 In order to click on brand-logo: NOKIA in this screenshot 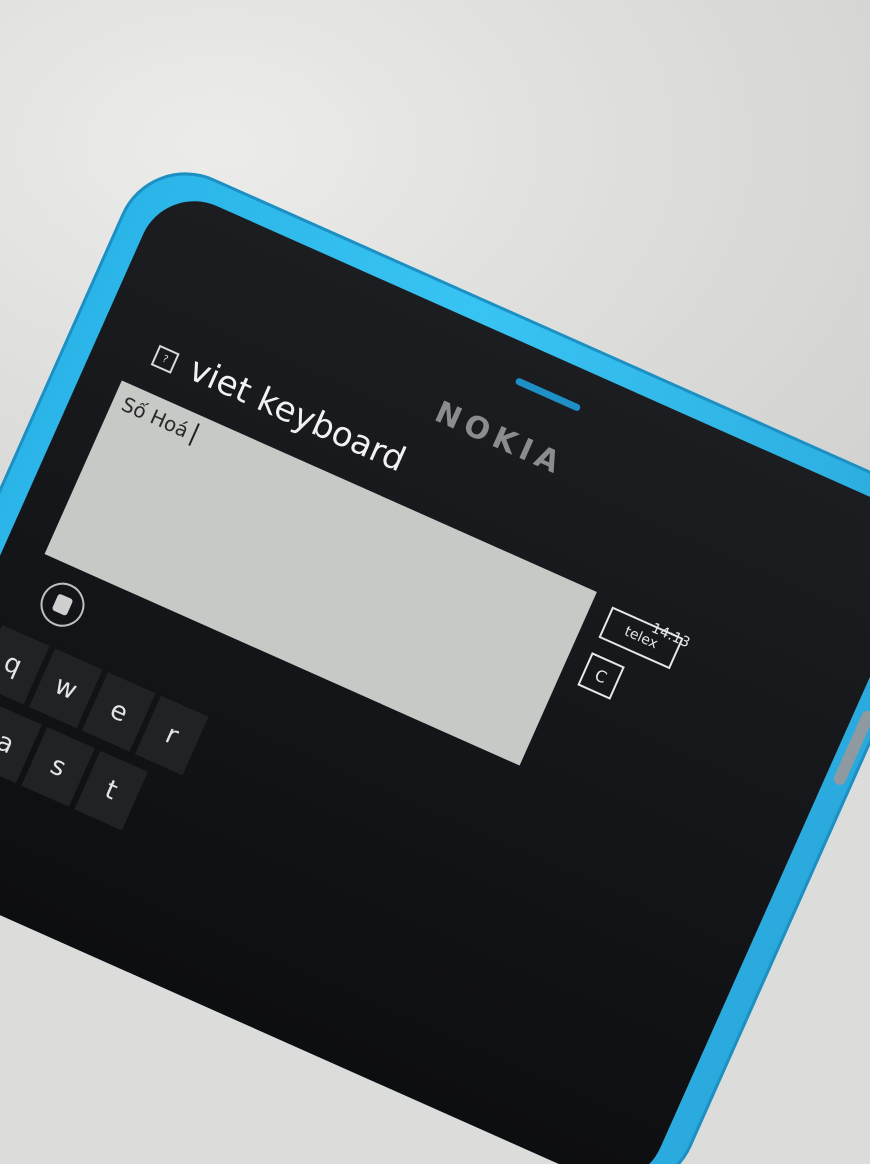, I will do `click(500, 438)`.